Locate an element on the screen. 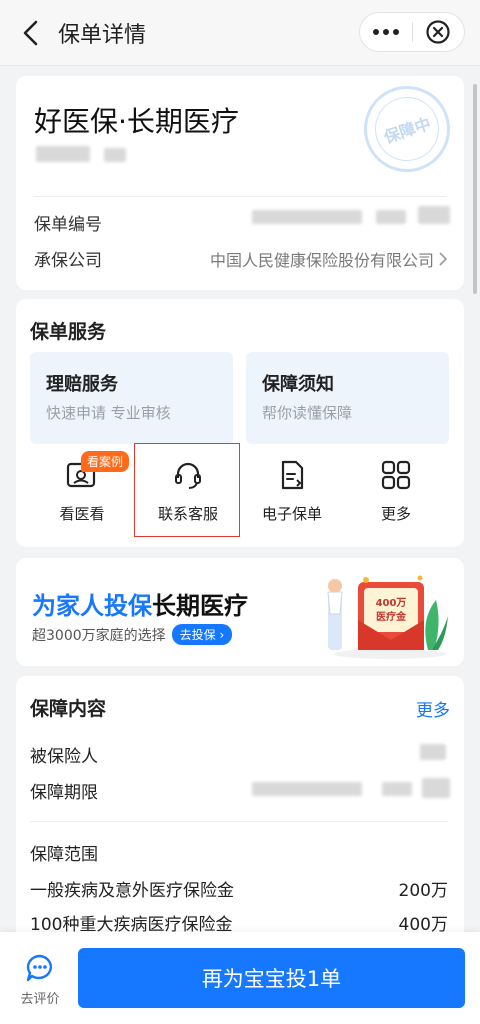 The height and width of the screenshot is (1024, 480). tile-title: 保障须知 is located at coordinates (298, 384).